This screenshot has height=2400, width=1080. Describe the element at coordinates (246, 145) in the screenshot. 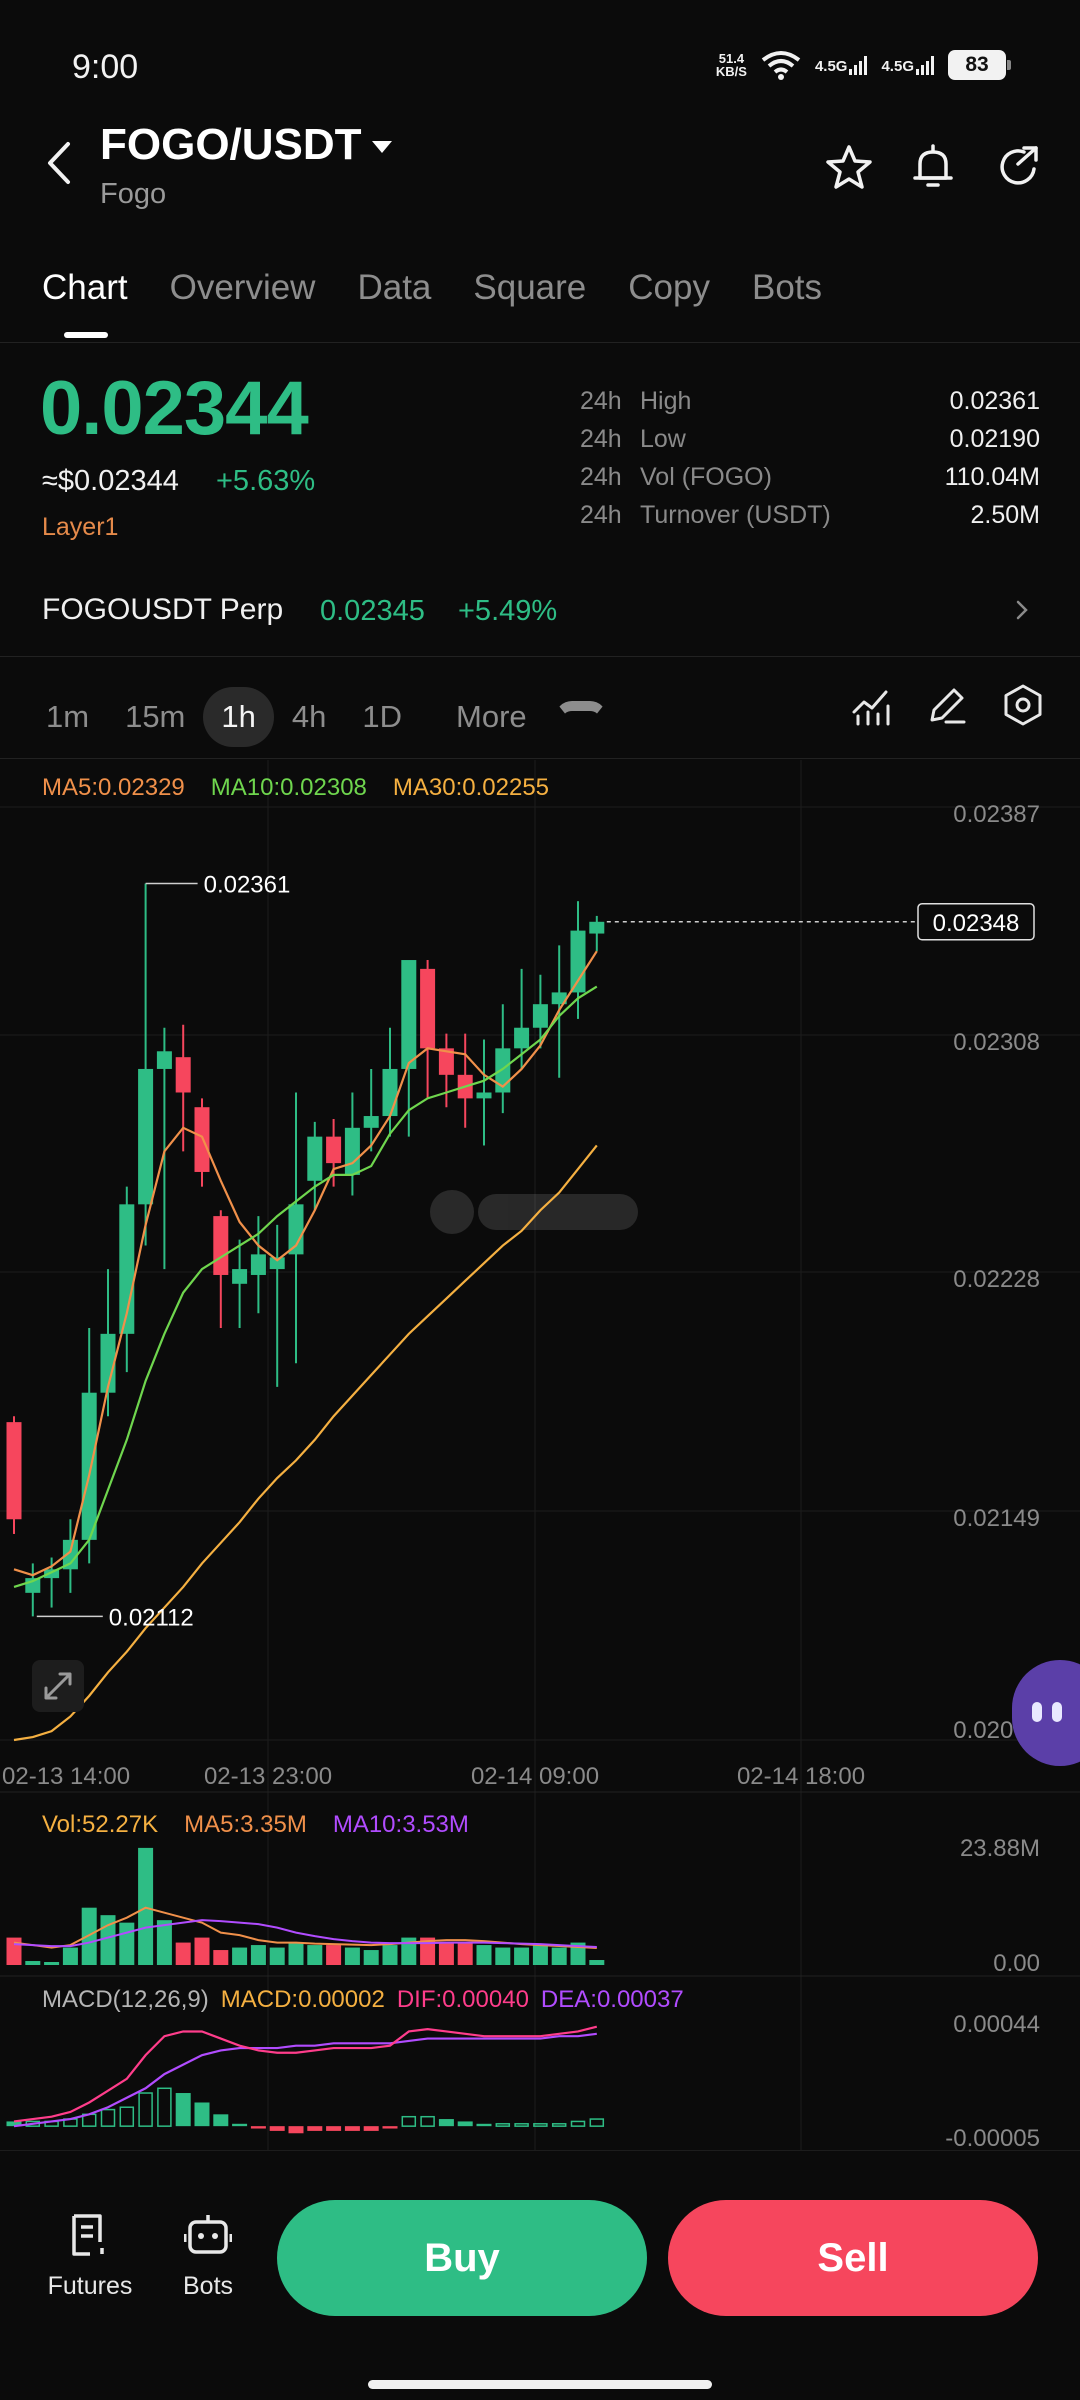

I see `pair-selector: FOGO/USDT` at that location.